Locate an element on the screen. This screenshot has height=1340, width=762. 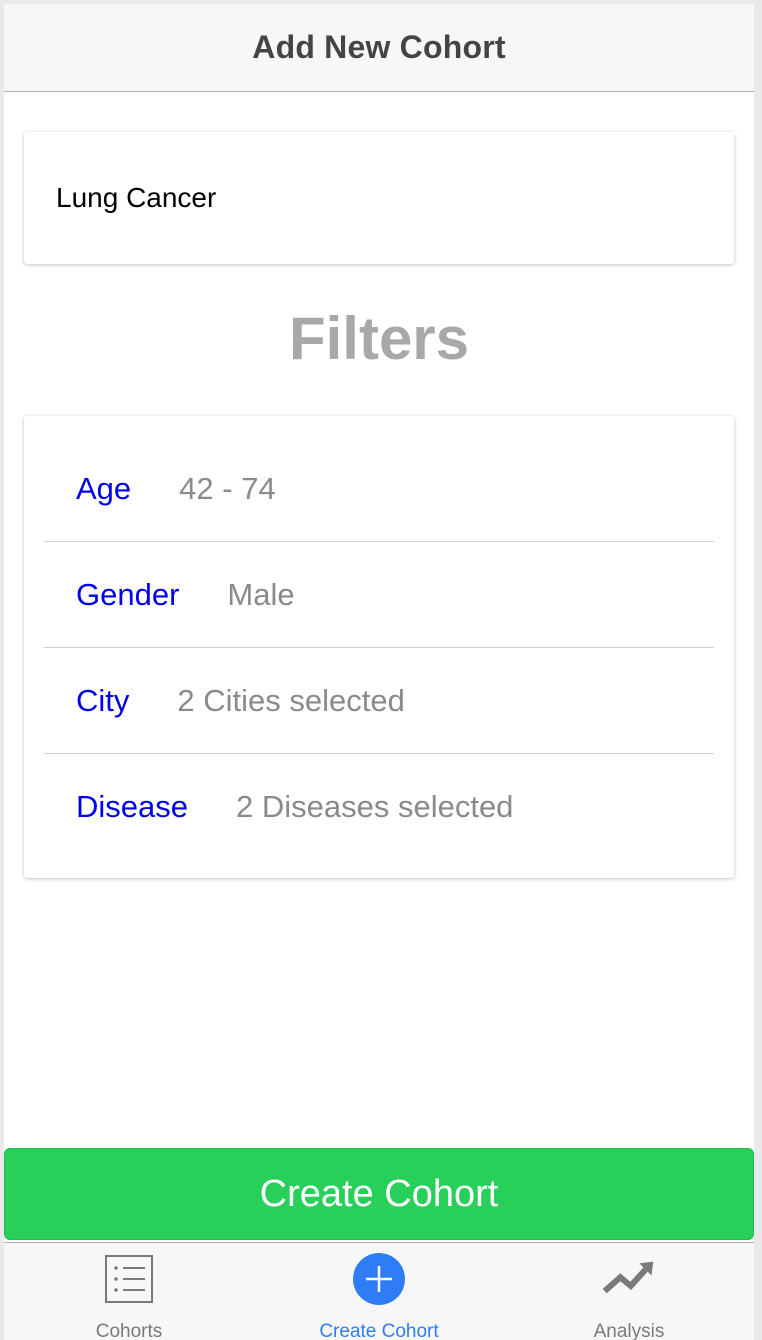
create-cohort-button: Create Cohort is located at coordinates (379, 1194).